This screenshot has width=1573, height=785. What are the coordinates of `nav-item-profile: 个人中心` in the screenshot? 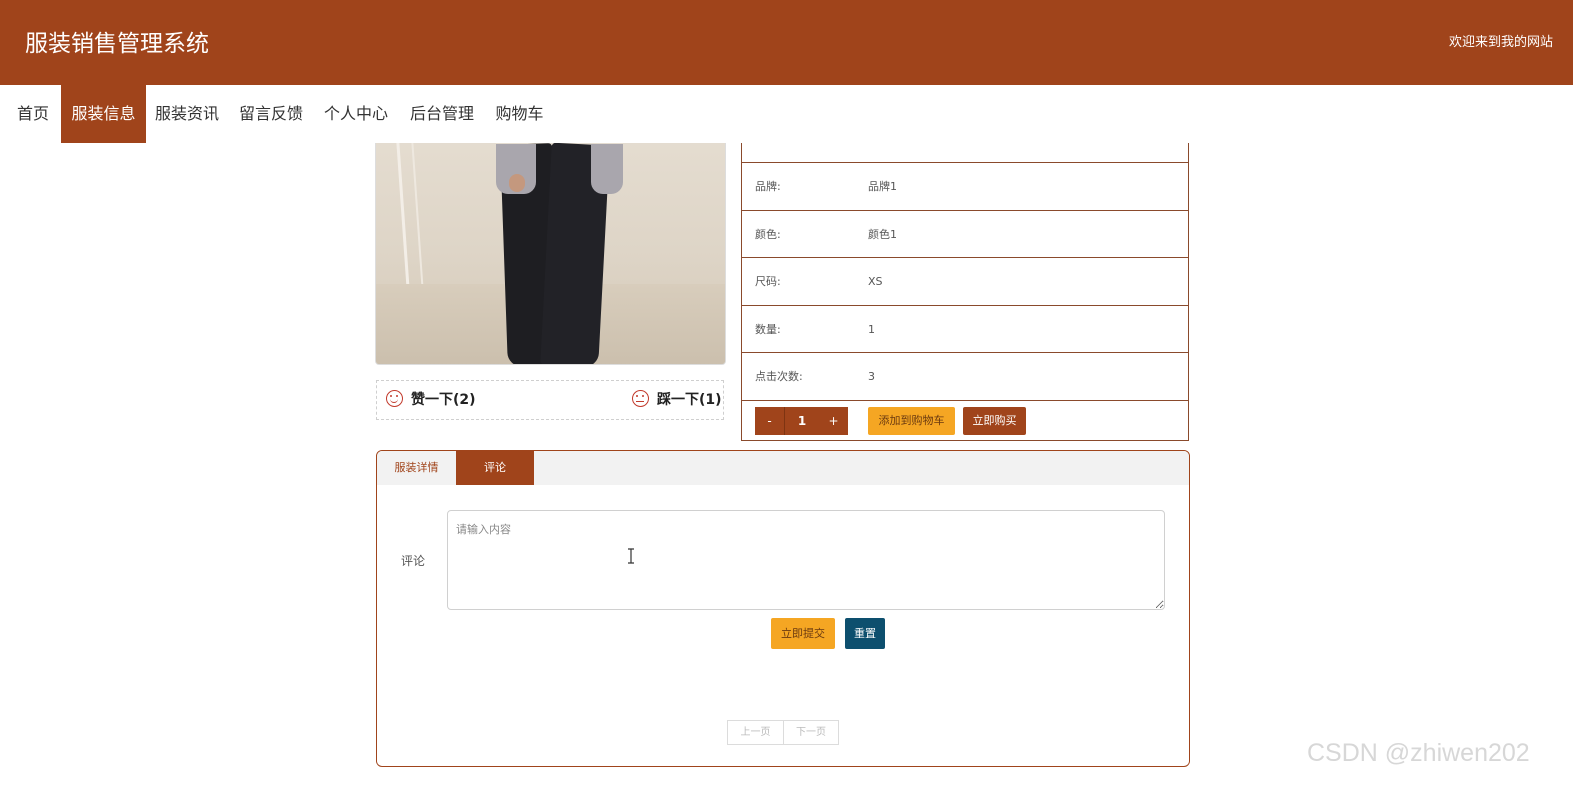 It's located at (356, 114).